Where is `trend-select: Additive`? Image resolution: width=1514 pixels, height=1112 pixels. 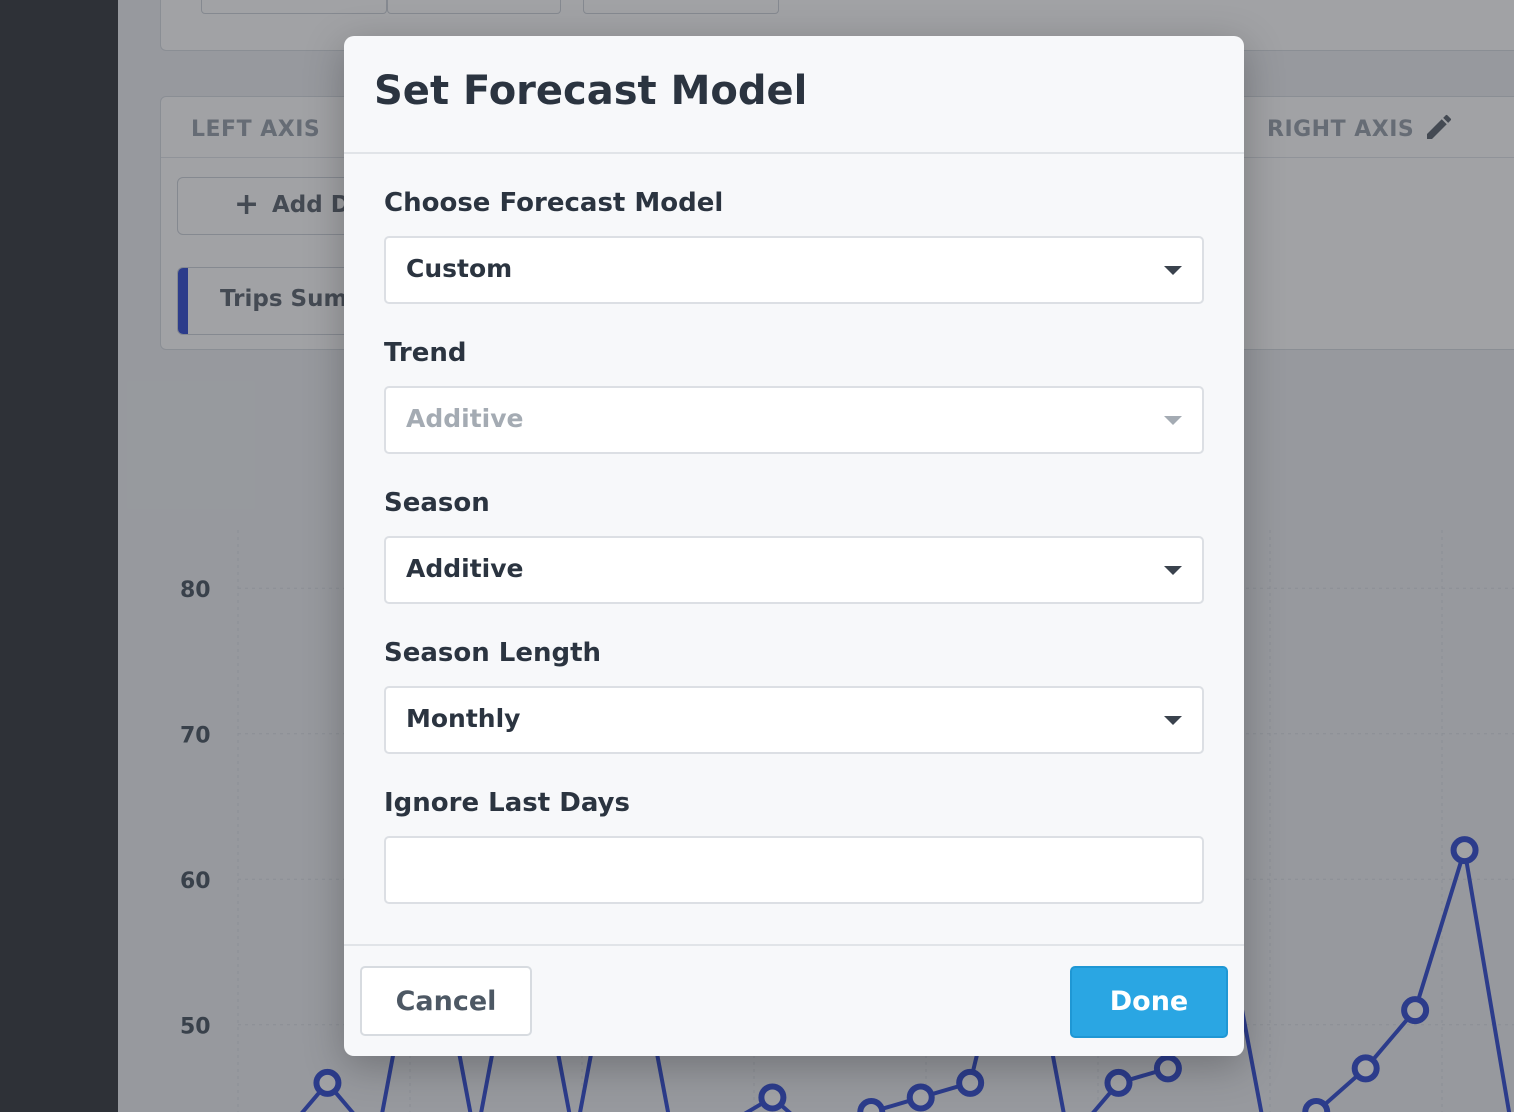
trend-select: Additive is located at coordinates (794, 420).